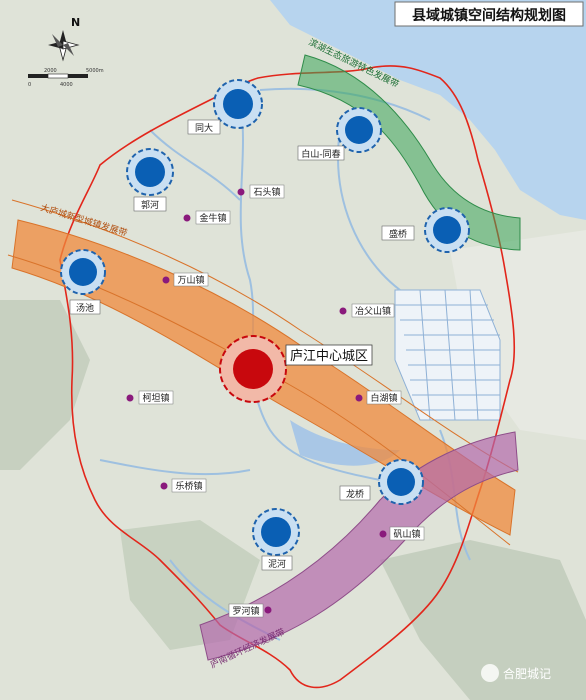 This screenshot has height=700, width=586. Describe the element at coordinates (29, 85) in the screenshot. I see `svg-text: 0` at that location.